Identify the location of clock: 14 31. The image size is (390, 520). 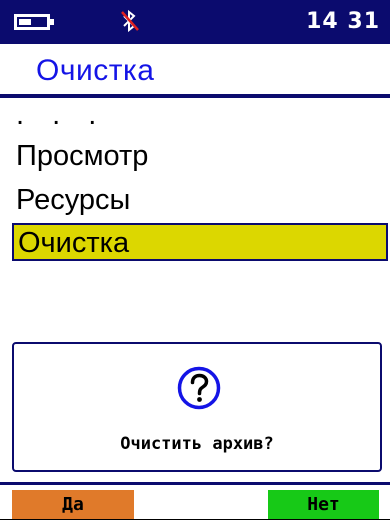
(343, 21).